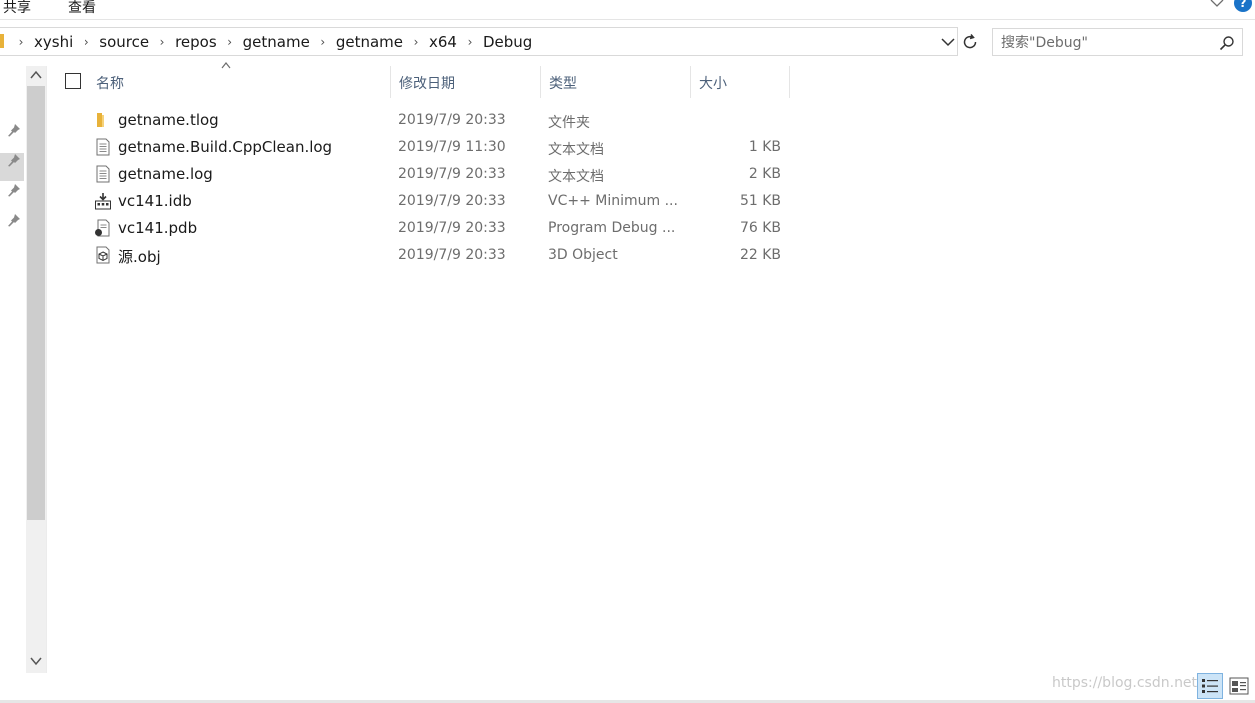  I want to click on file-date: 2019/7/9 11:30, so click(452, 147).